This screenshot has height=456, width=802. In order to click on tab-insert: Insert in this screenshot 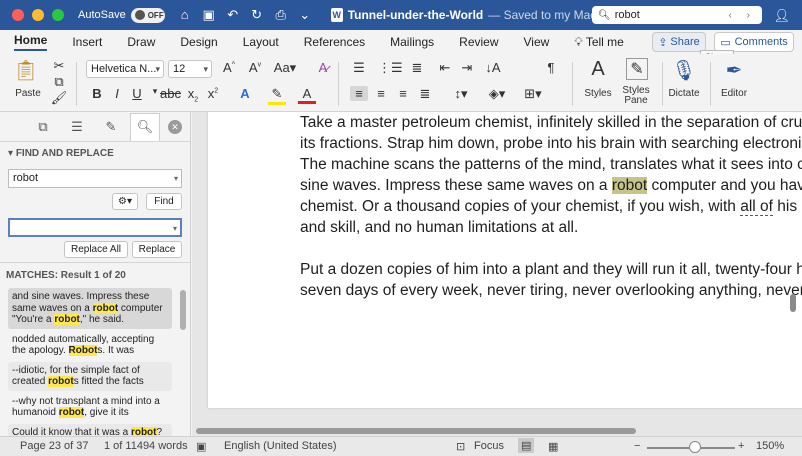, I will do `click(87, 42)`.